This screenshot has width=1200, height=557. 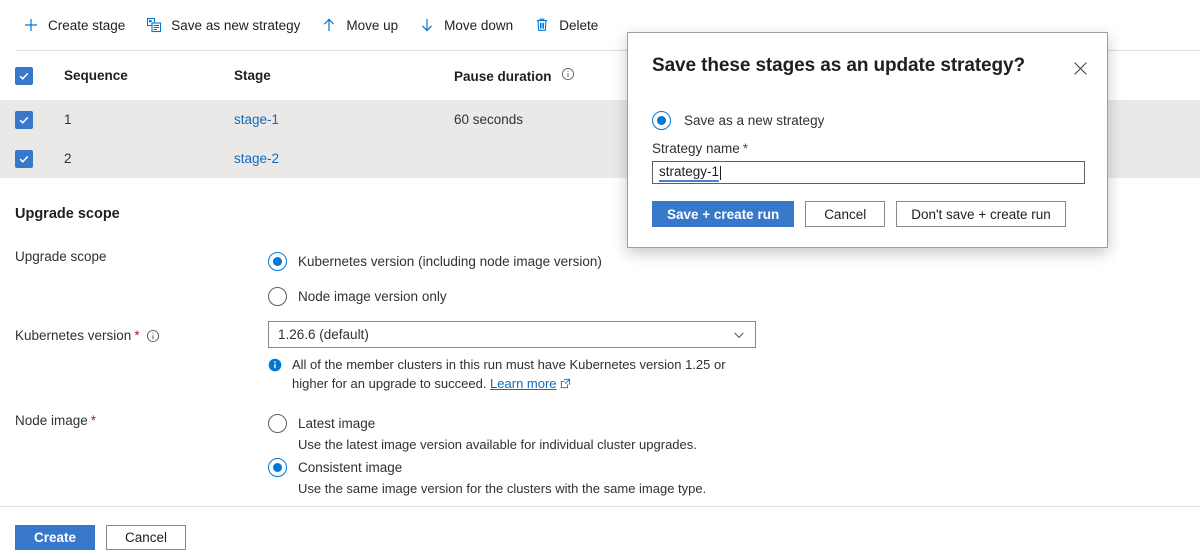 What do you see at coordinates (868, 172) in the screenshot?
I see `strategy-name-input: strategy-1` at bounding box center [868, 172].